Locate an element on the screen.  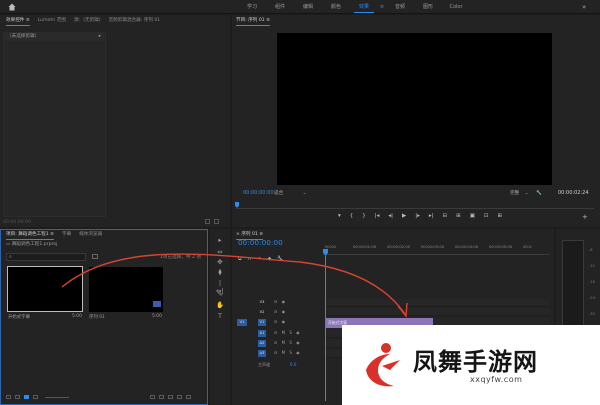
go-to-in-icon: |◂ is located at coordinates (377, 216).